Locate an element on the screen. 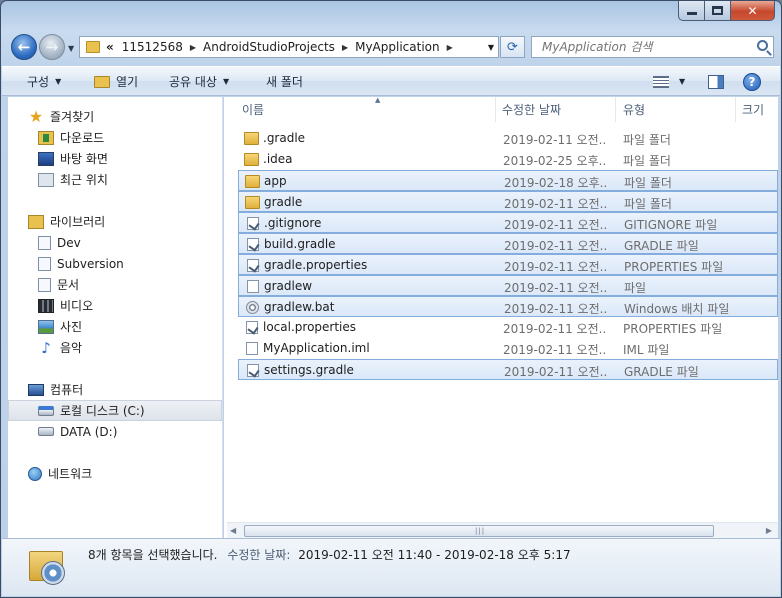  nav-subversion: Subversion is located at coordinates (145, 263).